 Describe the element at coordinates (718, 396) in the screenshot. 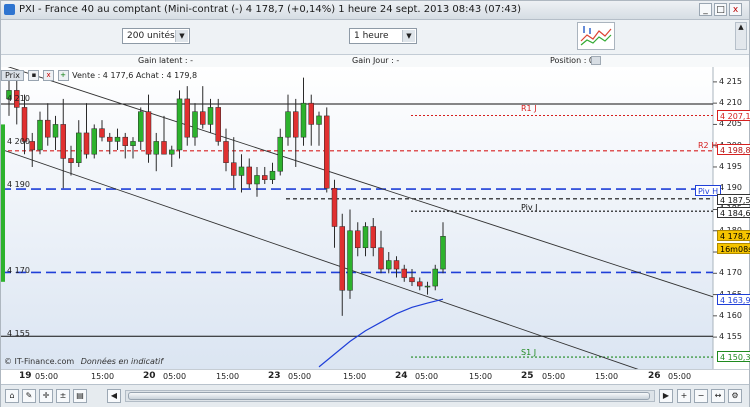

I see `fit-button: ↔` at that location.